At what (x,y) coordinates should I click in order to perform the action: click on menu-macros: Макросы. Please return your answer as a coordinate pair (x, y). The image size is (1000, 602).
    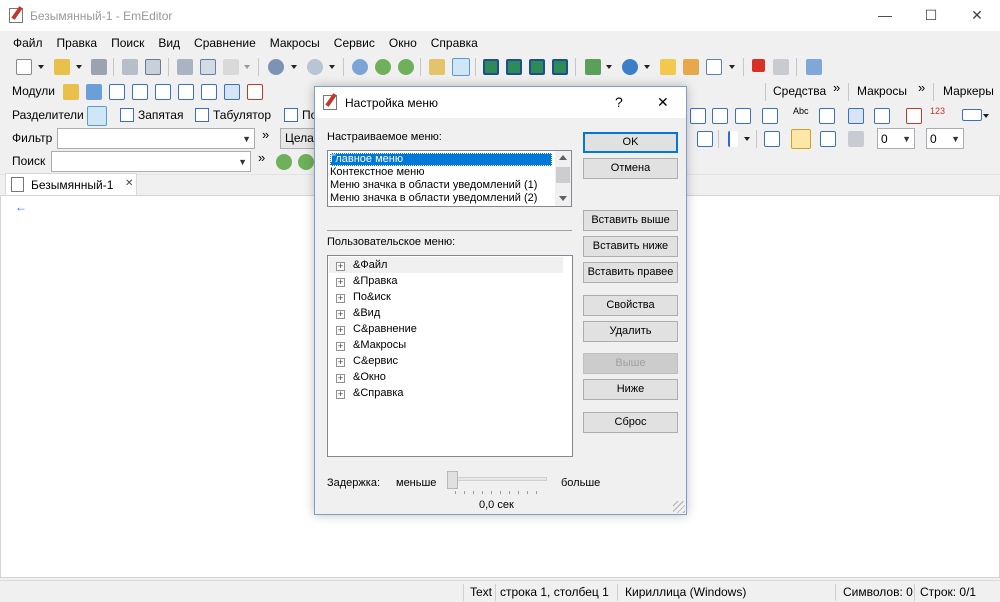
    Looking at the image, I should click on (295, 43).